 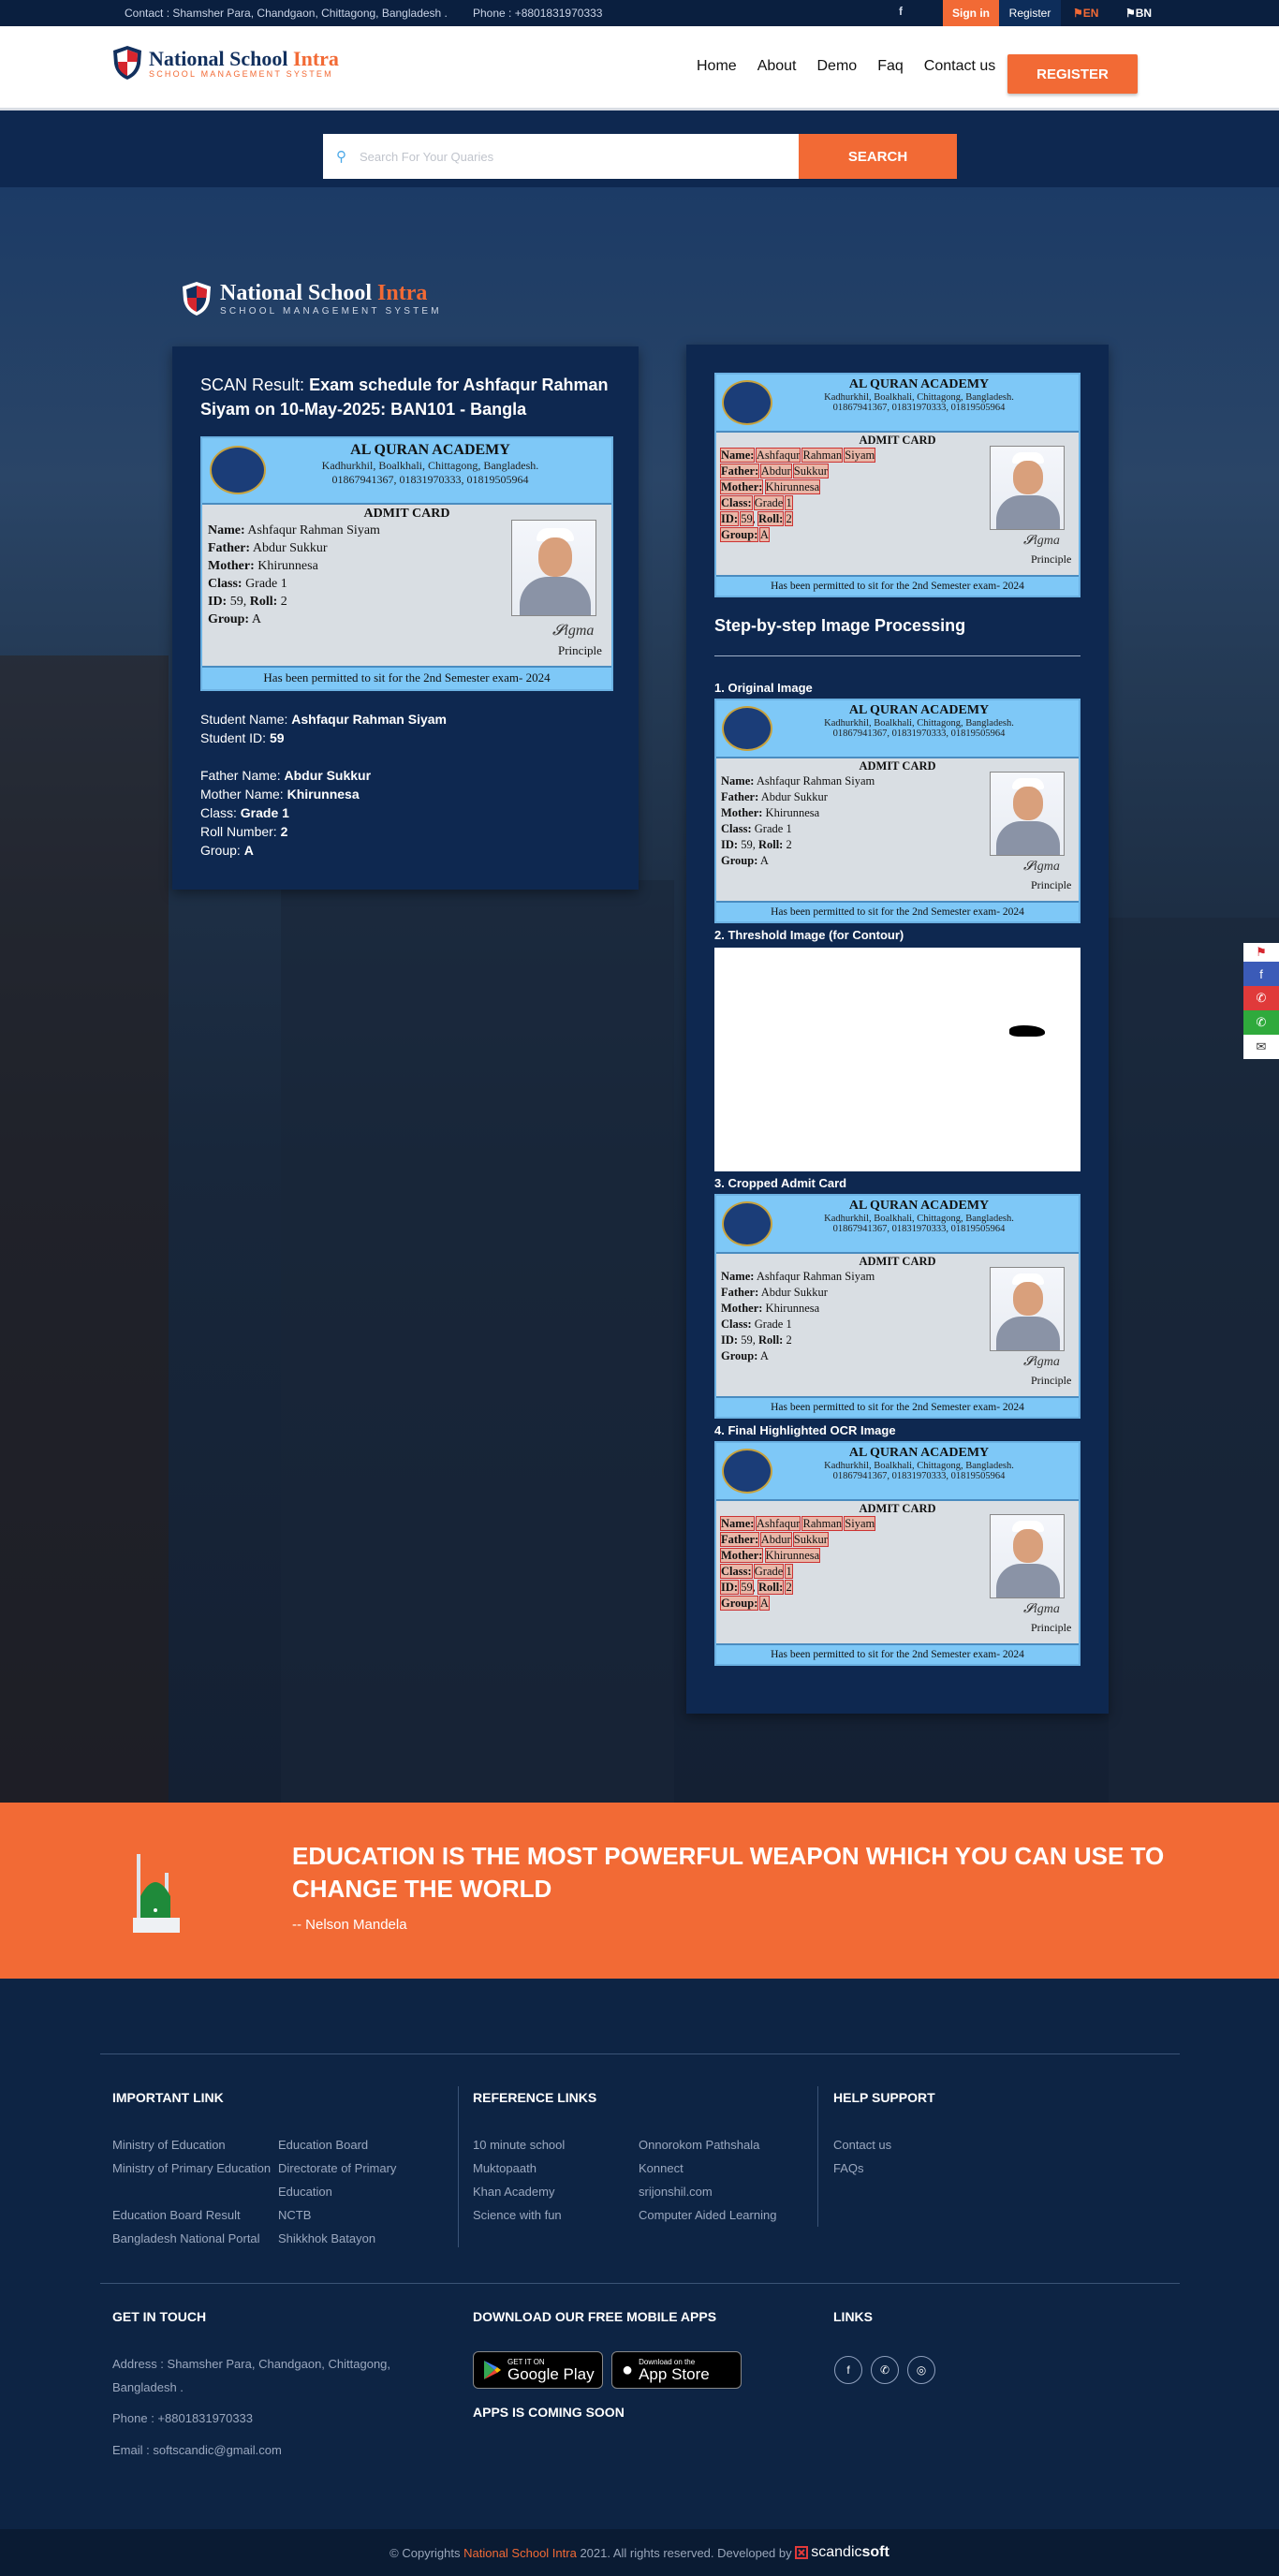 I want to click on card-school: AL QURAN ACADEMY, so click(x=919, y=384).